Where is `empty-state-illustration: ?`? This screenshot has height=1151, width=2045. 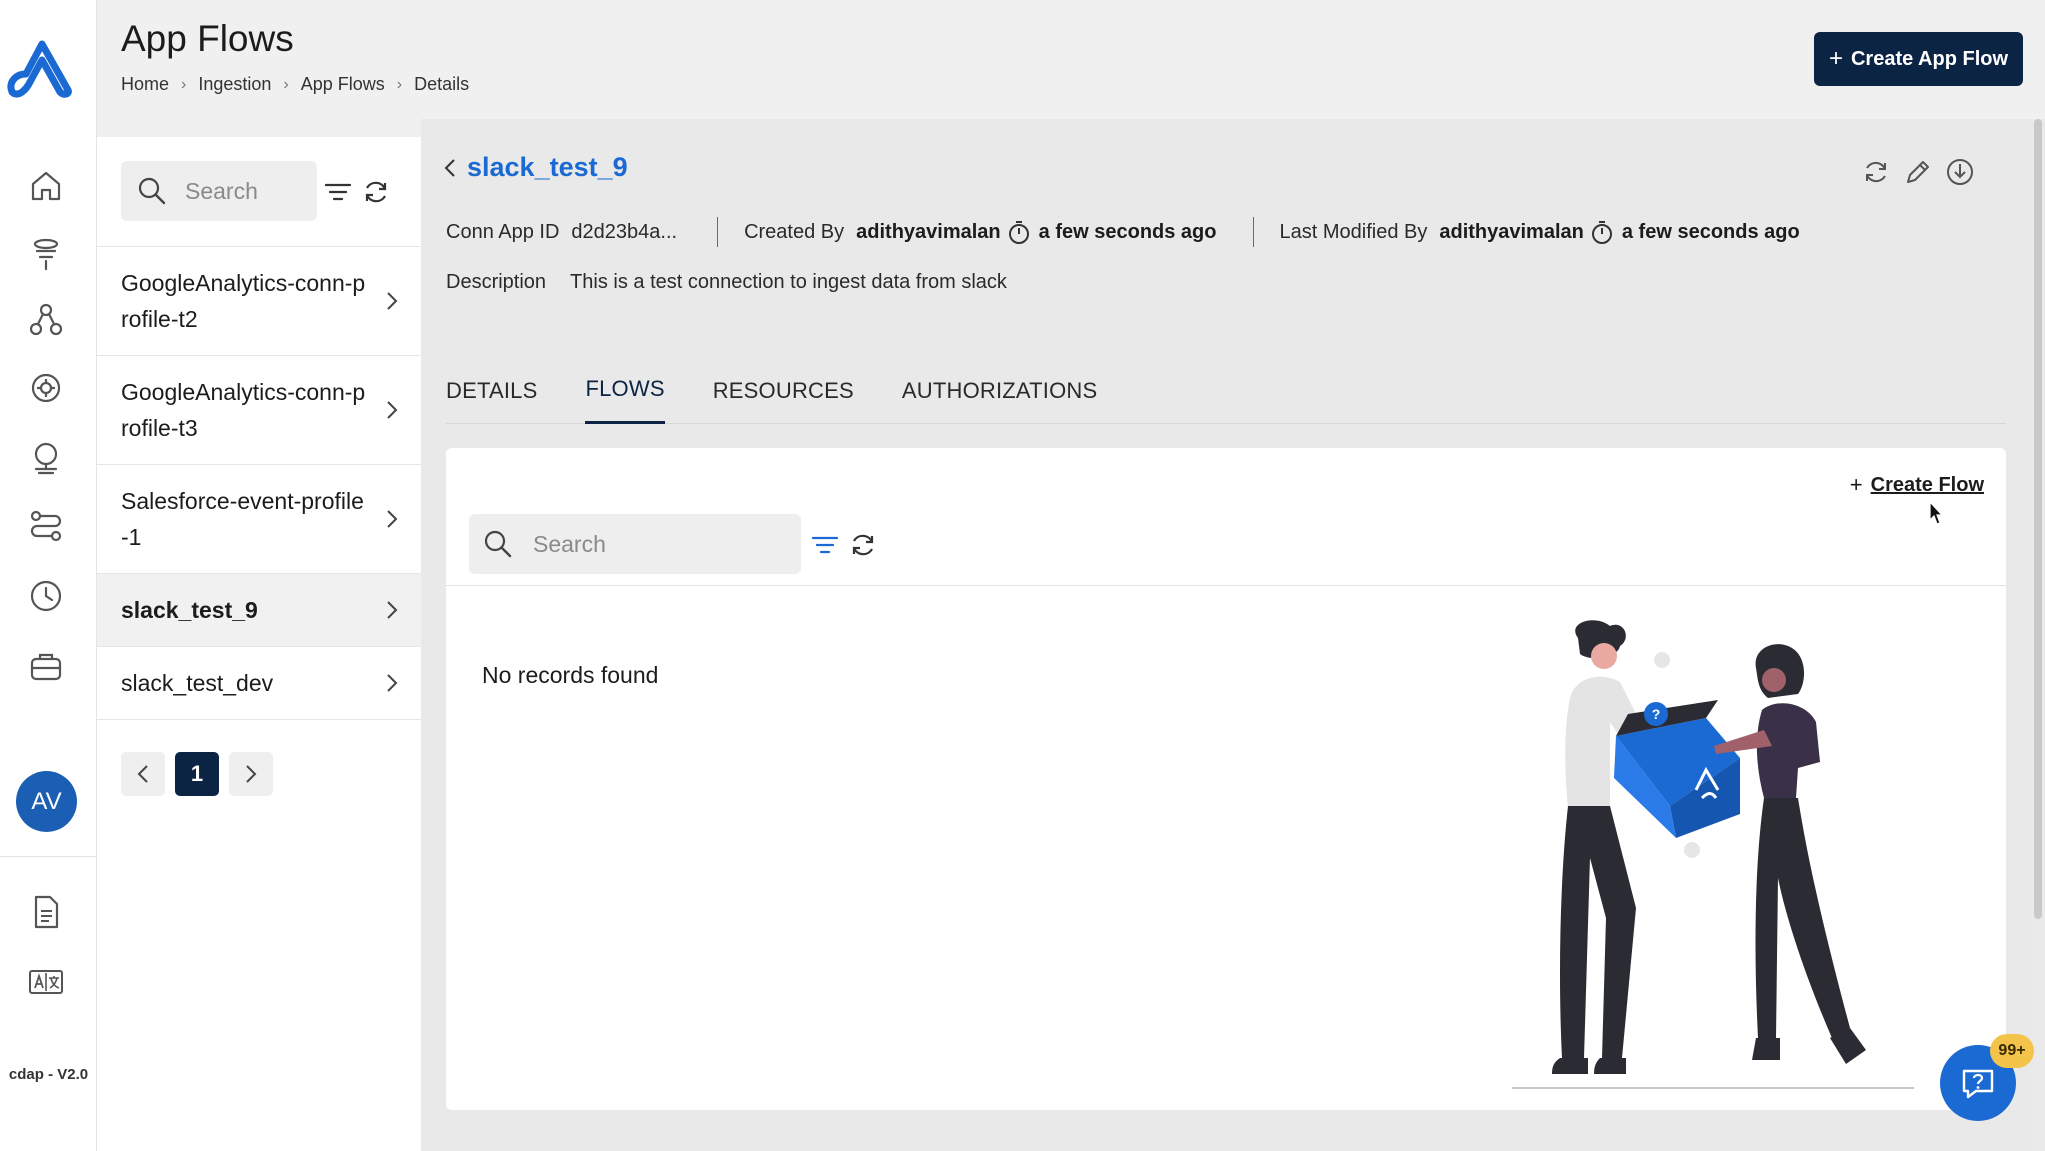 empty-state-illustration: ? is located at coordinates (1713, 854).